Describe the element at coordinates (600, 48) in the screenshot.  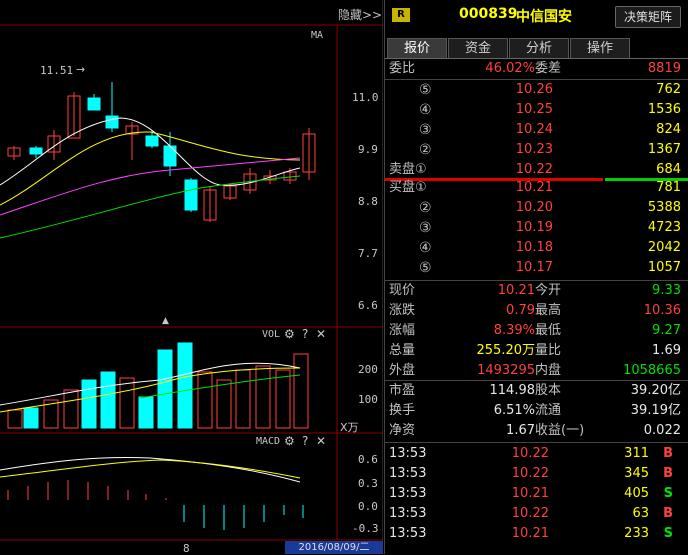
I see `tab-trade: 操作` at that location.